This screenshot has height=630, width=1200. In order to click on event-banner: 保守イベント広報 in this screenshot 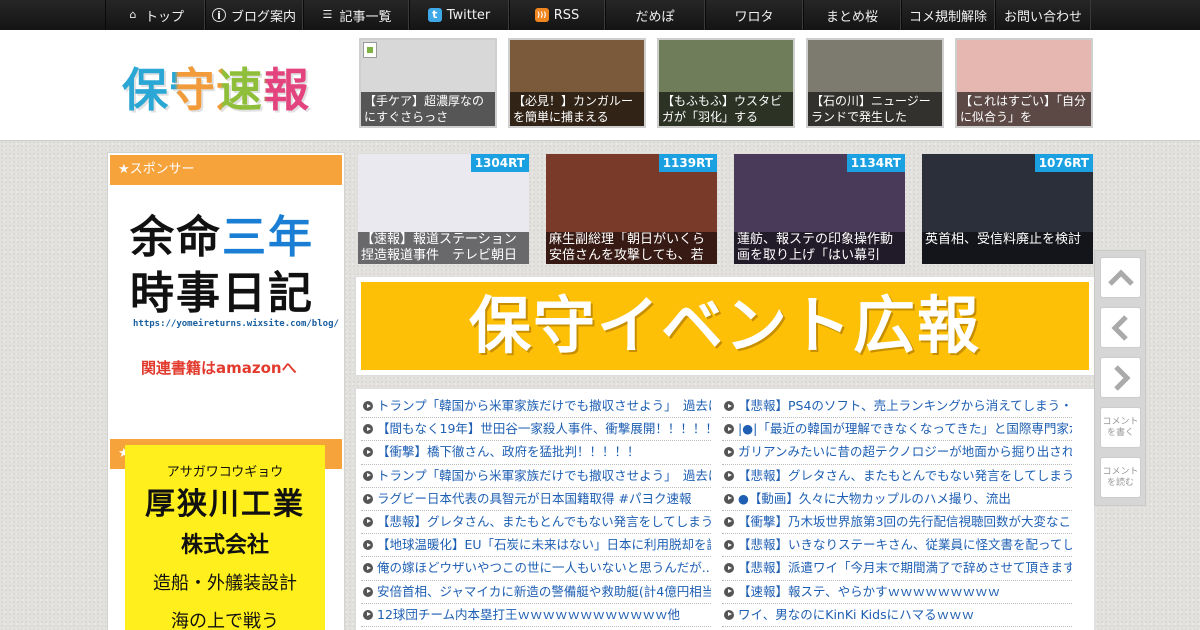, I will do `click(725, 326)`.